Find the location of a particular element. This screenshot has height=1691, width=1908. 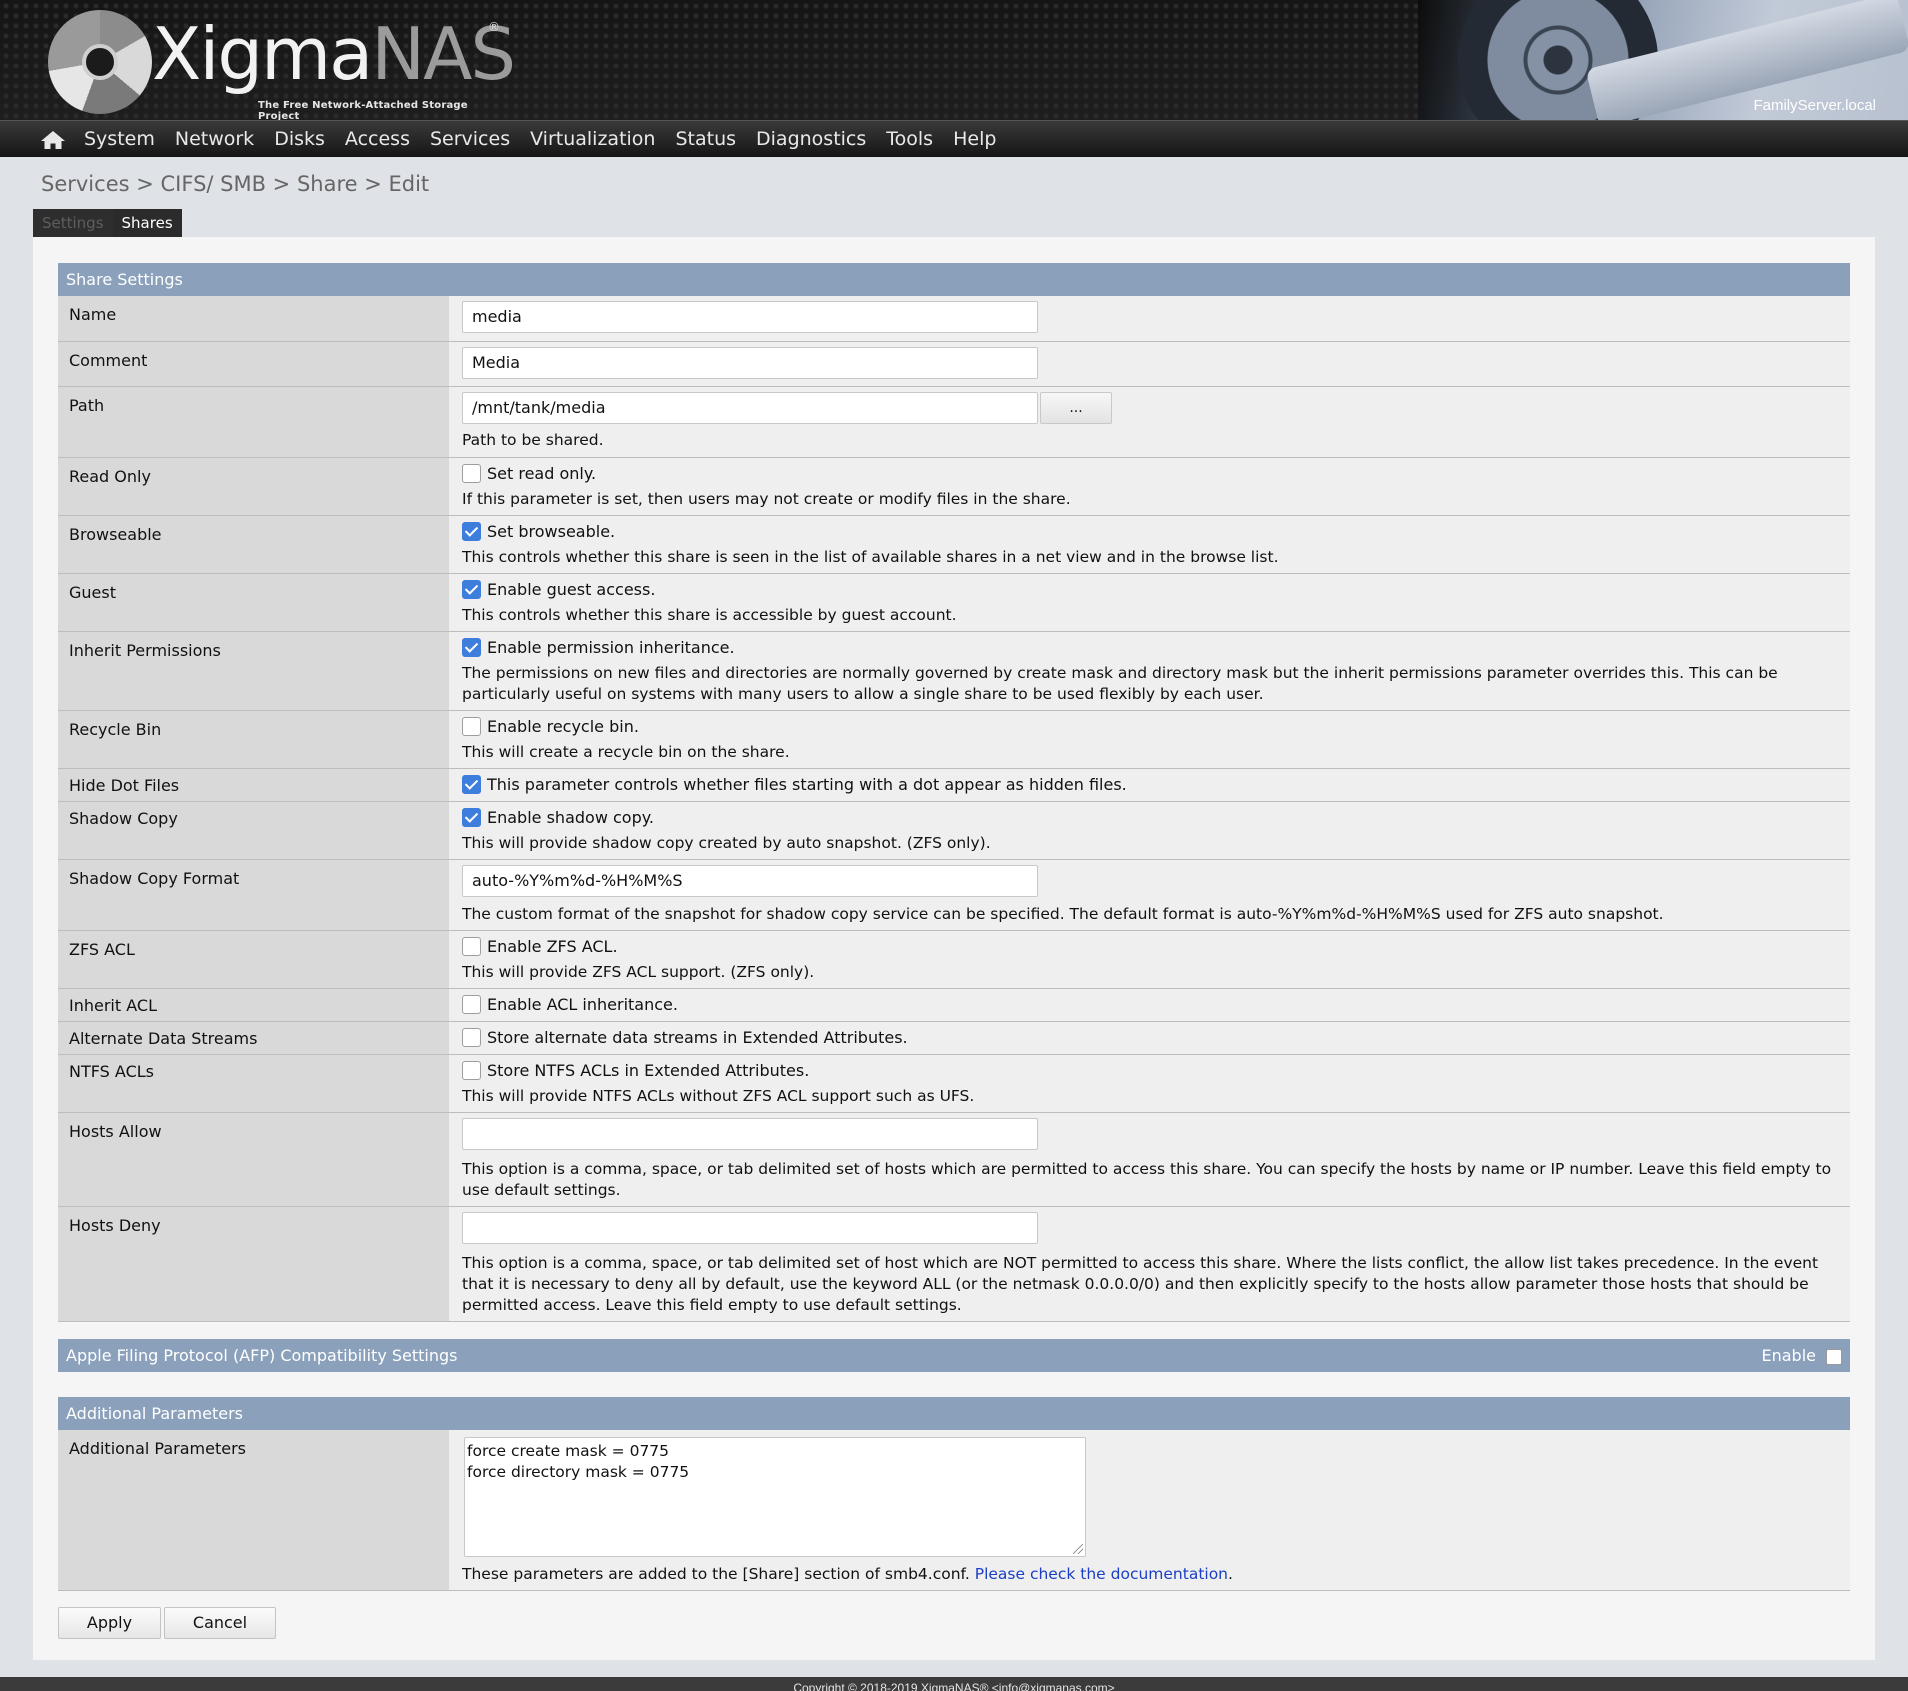

recycle-bin-checkbox is located at coordinates (471, 726).